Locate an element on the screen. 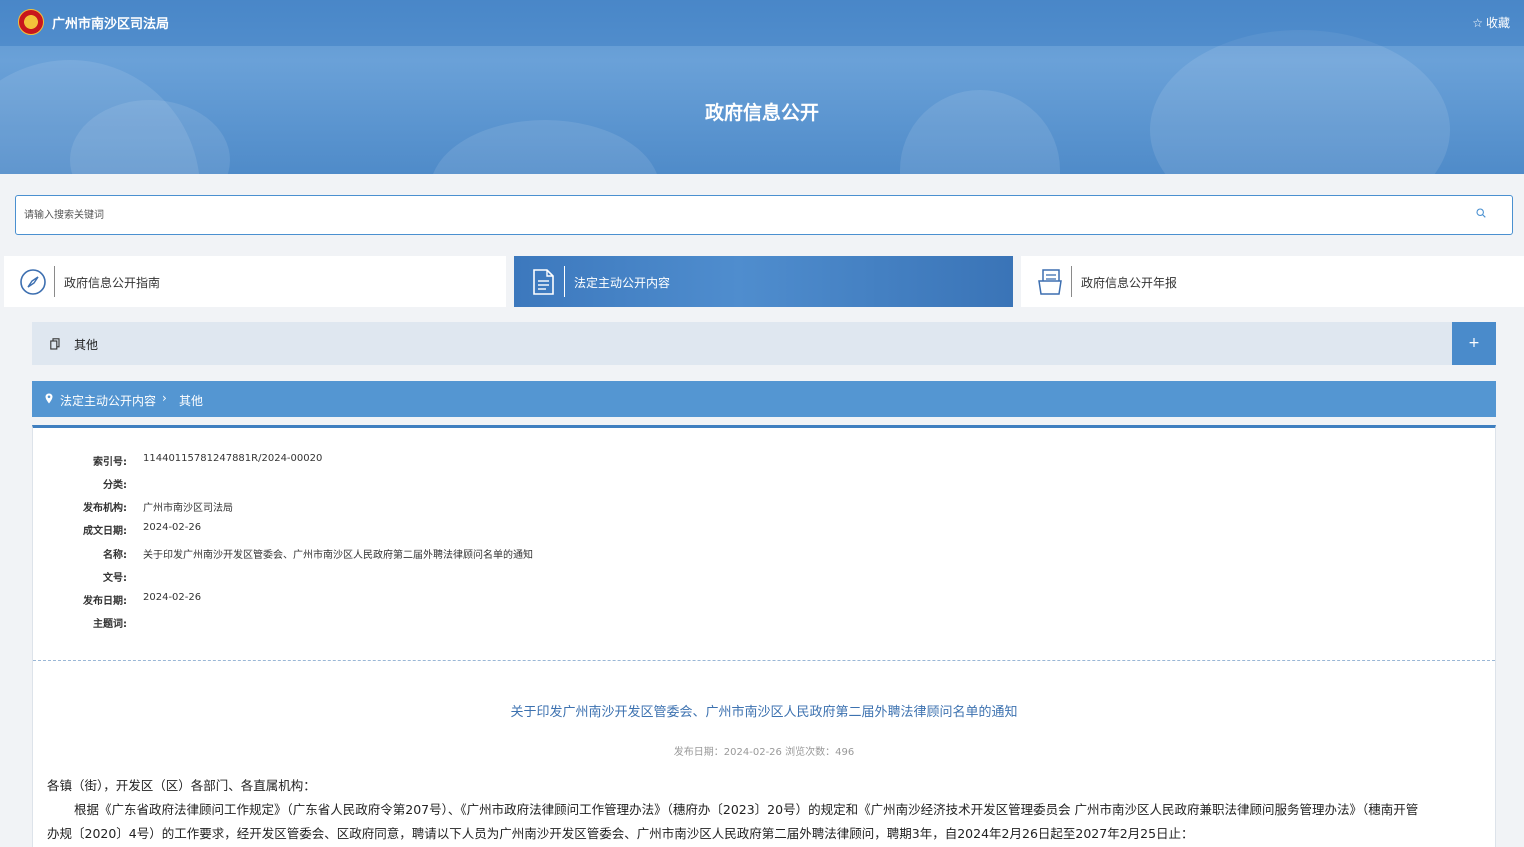  star-icon: ☆ is located at coordinates (1477, 23).